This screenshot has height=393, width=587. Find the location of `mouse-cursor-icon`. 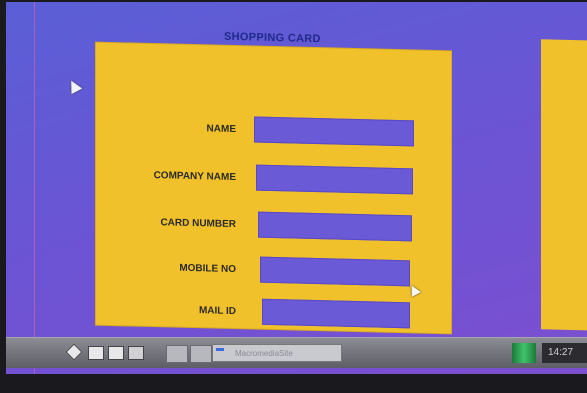

mouse-cursor-icon is located at coordinates (74, 86).